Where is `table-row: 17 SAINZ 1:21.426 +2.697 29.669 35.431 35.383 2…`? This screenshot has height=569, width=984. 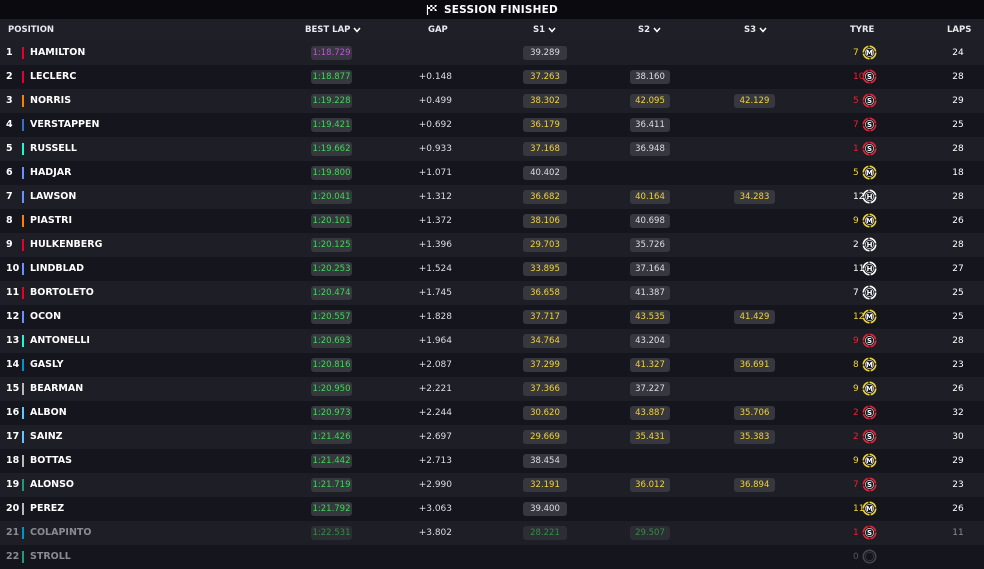 table-row: 17 SAINZ 1:21.426 +2.697 29.669 35.431 35.383 2… is located at coordinates (492, 437).